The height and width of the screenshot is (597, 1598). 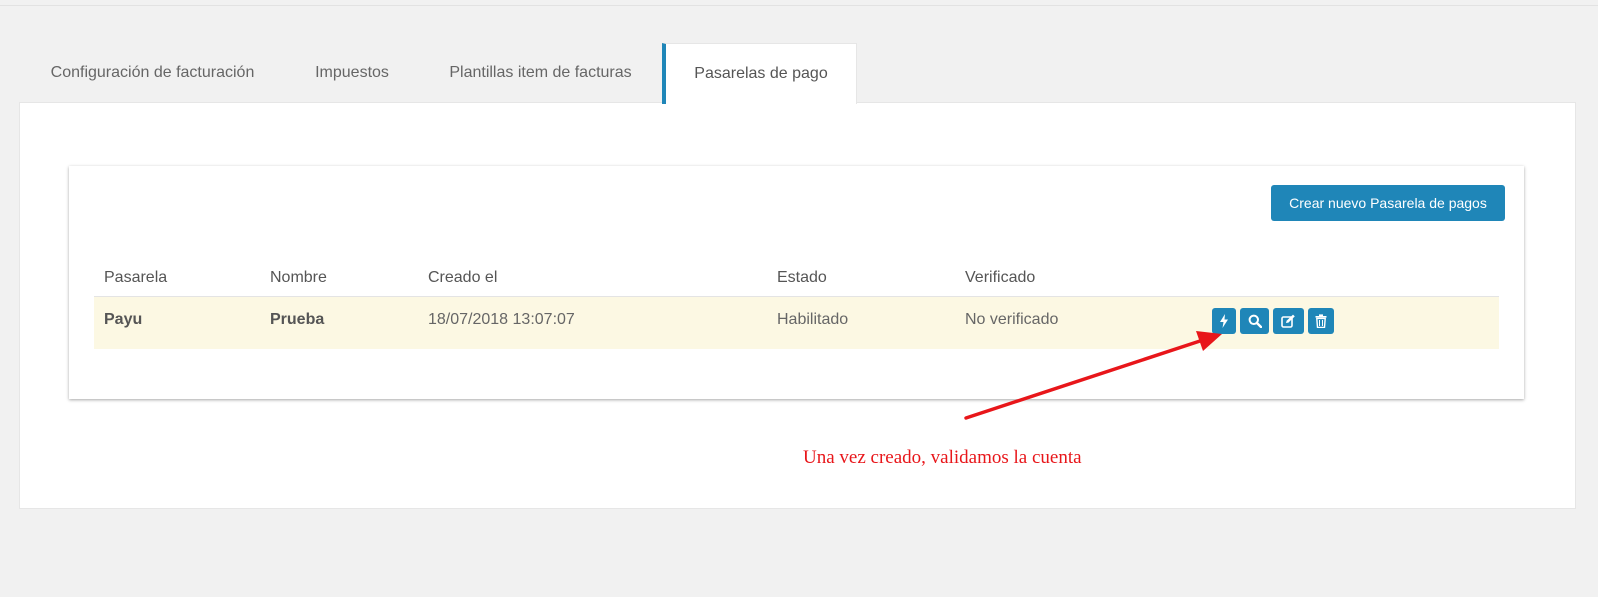 What do you see at coordinates (297, 319) in the screenshot?
I see `cell-nombre: Prueba` at bounding box center [297, 319].